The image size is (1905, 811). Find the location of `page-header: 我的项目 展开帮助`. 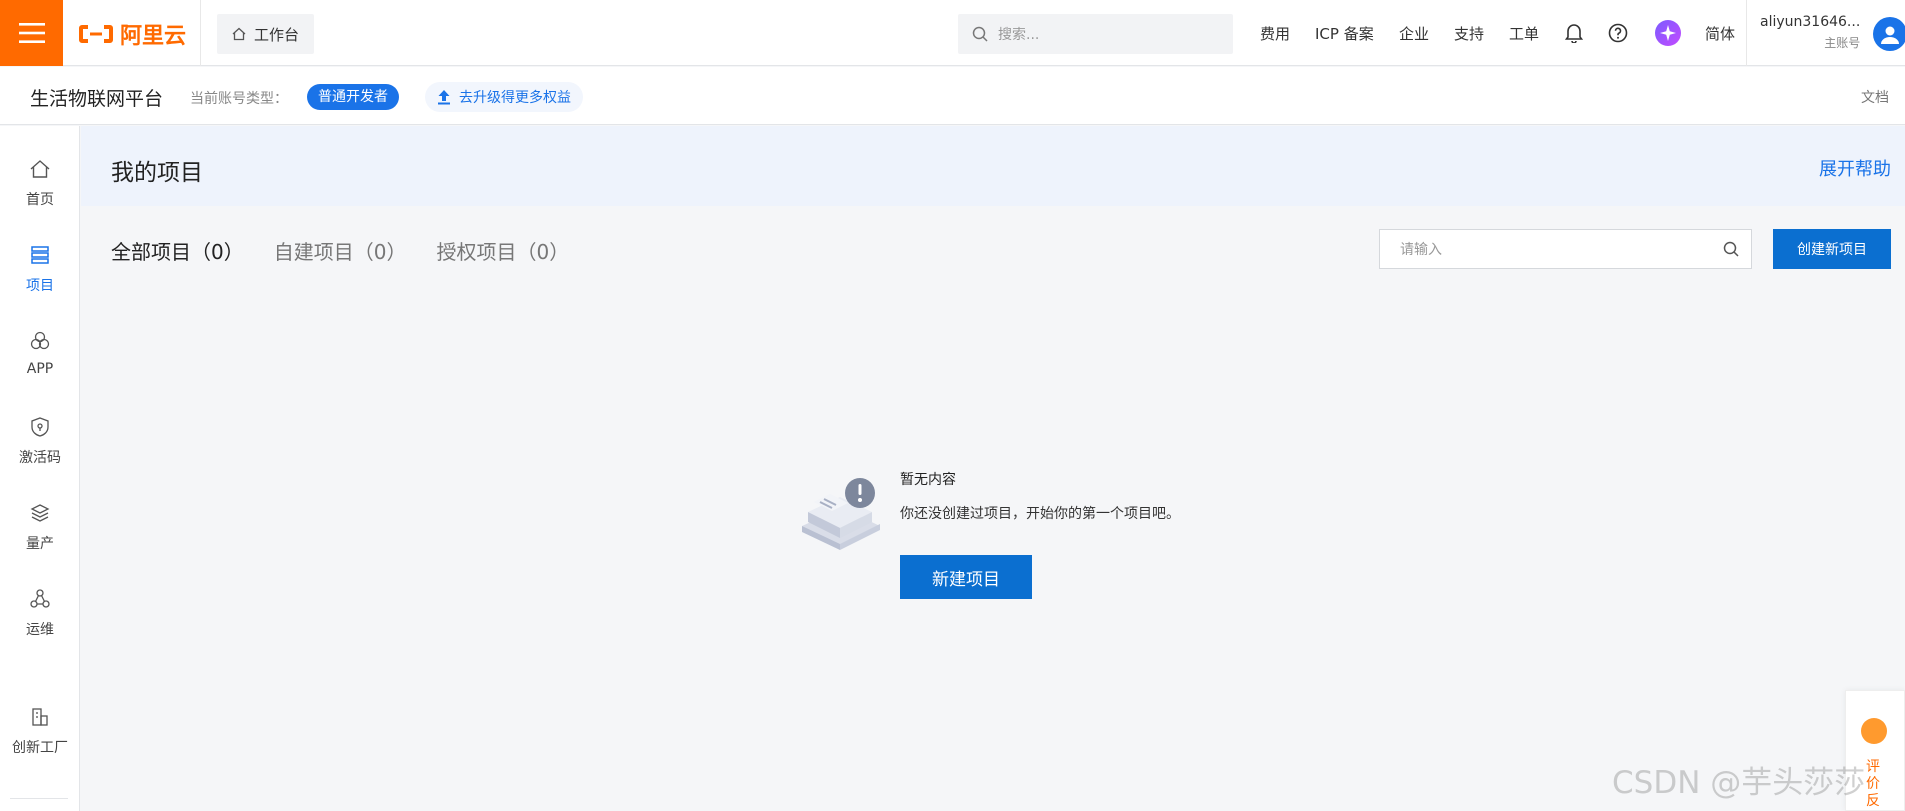

page-header: 我的项目 展开帮助 is located at coordinates (993, 166).